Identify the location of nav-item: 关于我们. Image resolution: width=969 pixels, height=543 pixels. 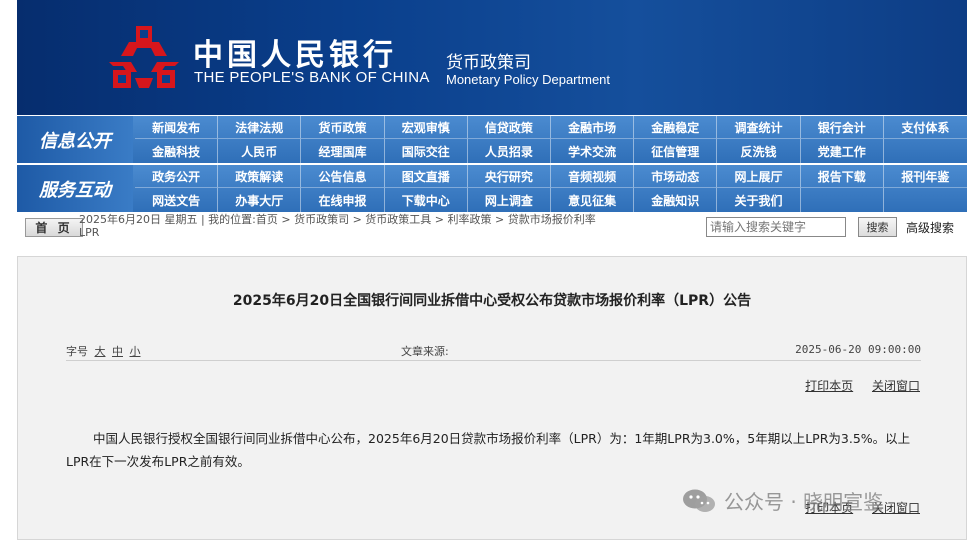
(759, 200).